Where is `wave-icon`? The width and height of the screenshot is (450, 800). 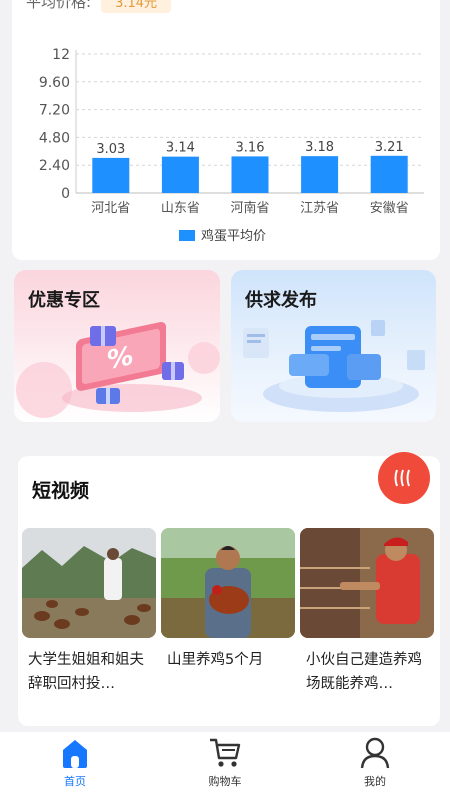
wave-icon is located at coordinates (402, 478).